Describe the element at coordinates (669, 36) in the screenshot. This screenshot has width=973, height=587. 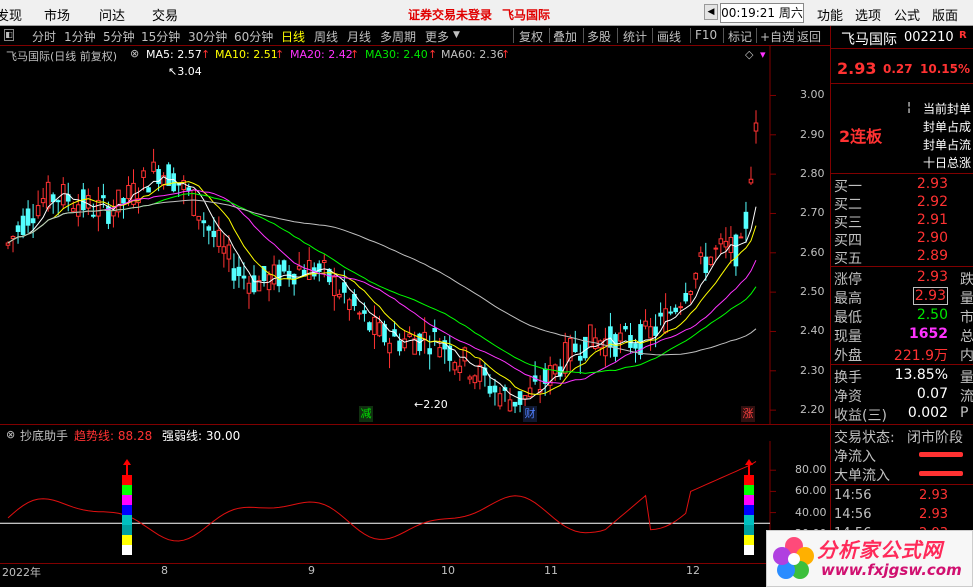
I see `draw-line-button: 画线` at that location.